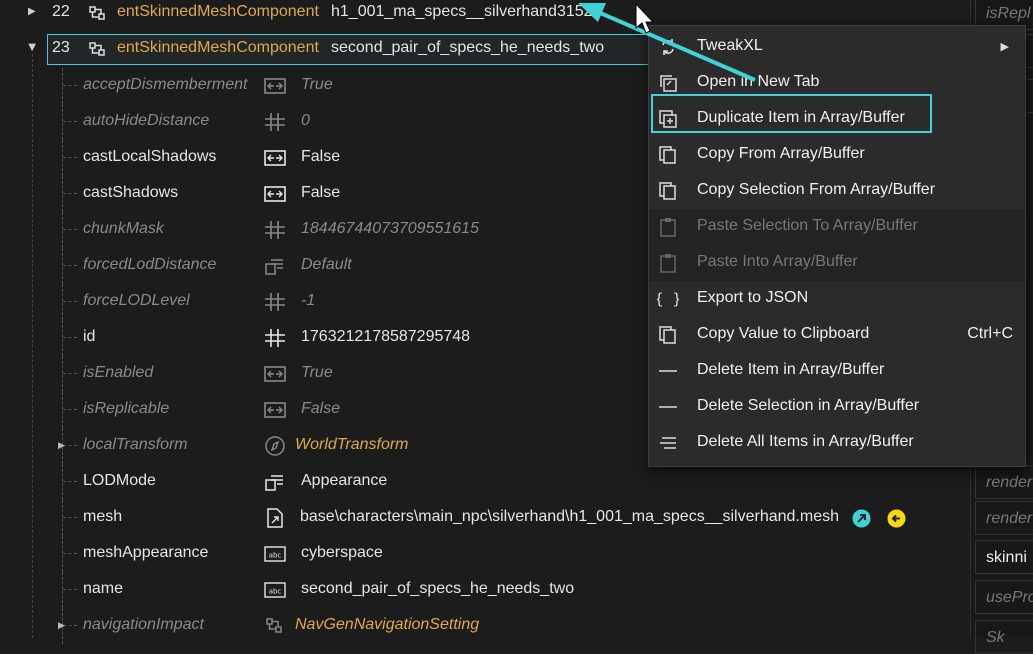 The width and height of the screenshot is (1033, 654). What do you see at coordinates (390, 229) in the screenshot?
I see `property-value: 18446744073709551615` at bounding box center [390, 229].